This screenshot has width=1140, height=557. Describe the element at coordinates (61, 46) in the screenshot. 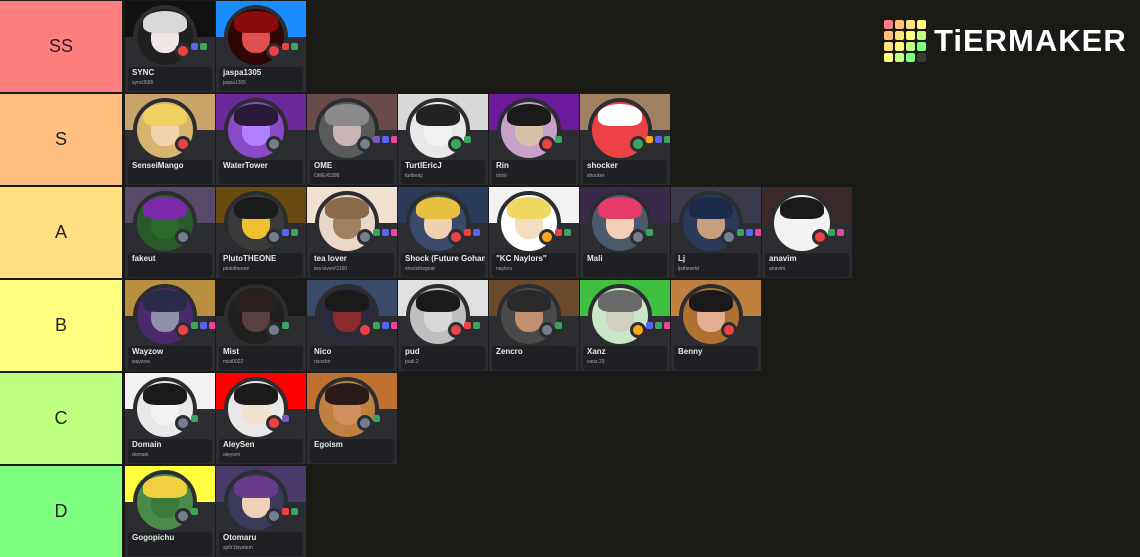

I see `tier-label: SS` at that location.